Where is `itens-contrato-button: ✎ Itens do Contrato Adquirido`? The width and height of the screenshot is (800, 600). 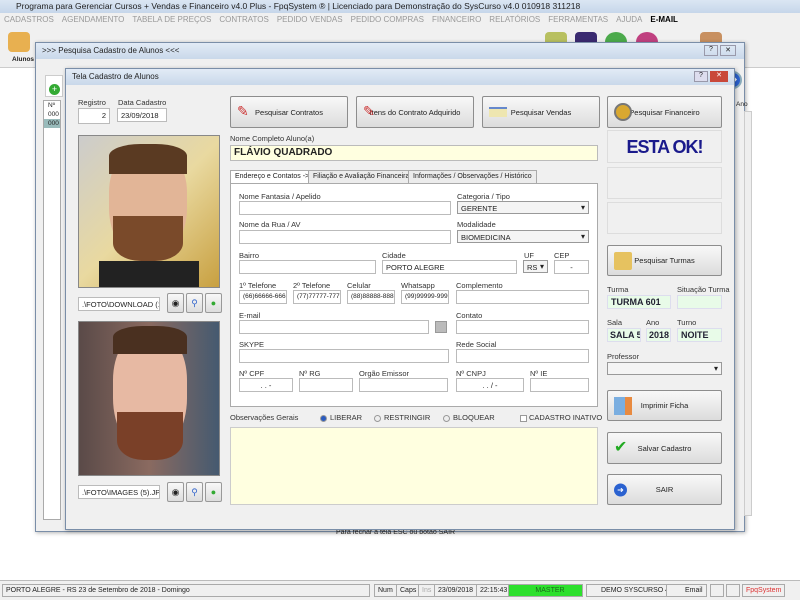
itens-contrato-button: ✎ Itens do Contrato Adquirido is located at coordinates (415, 112).